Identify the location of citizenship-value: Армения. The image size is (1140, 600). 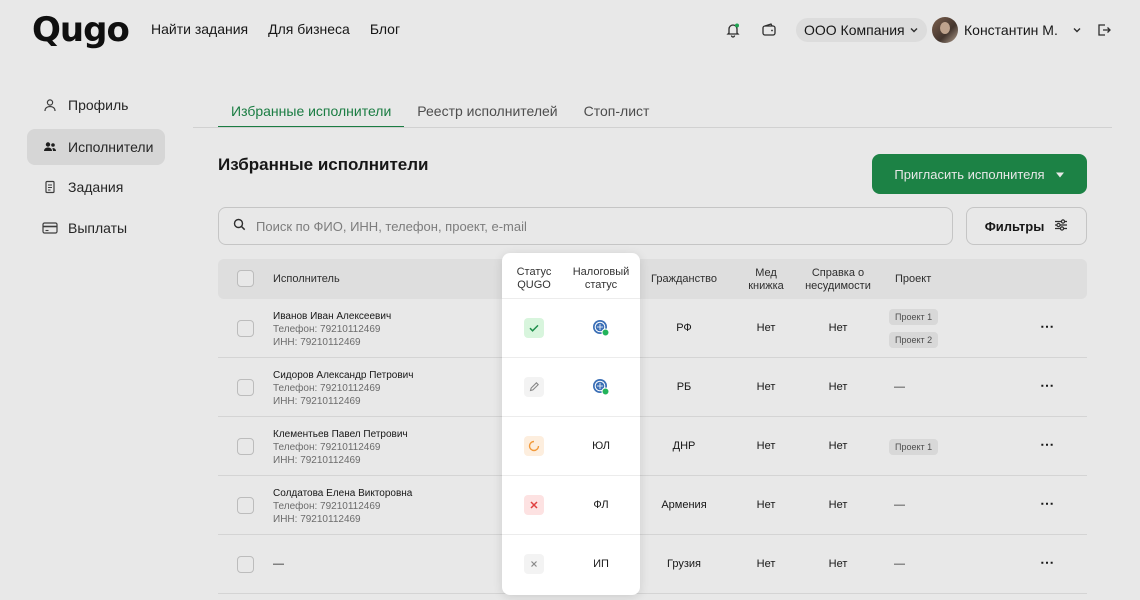
(684, 505).